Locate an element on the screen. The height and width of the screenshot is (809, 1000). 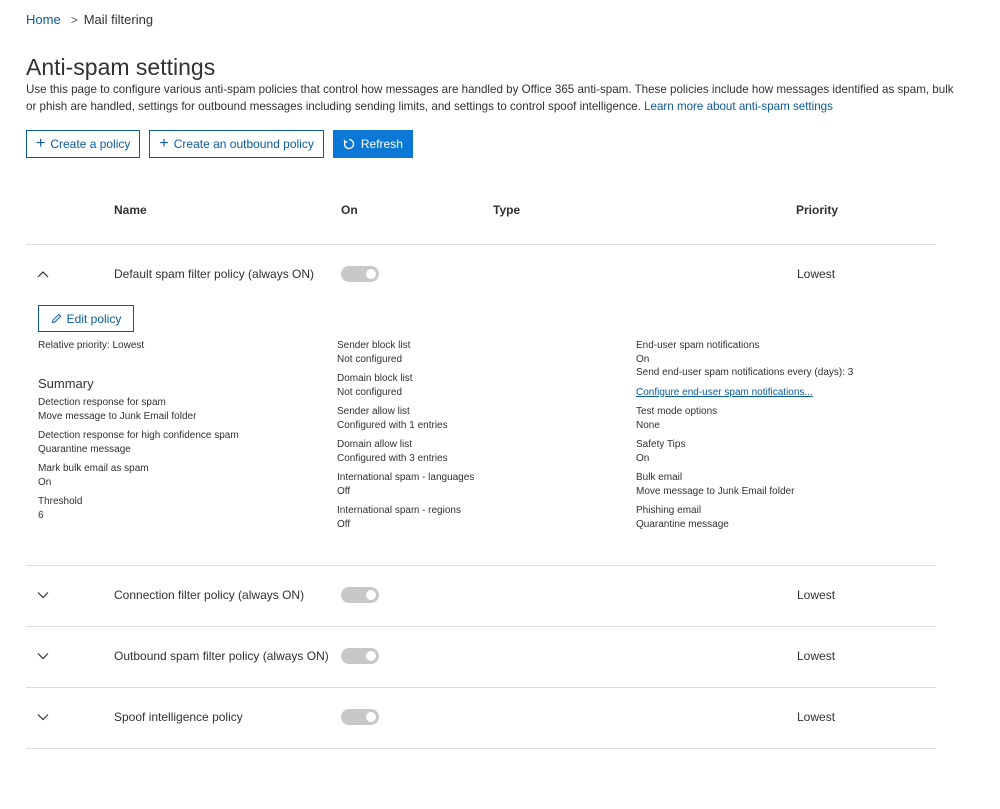
detail-value: Configured with 1 entries is located at coordinates (392, 425).